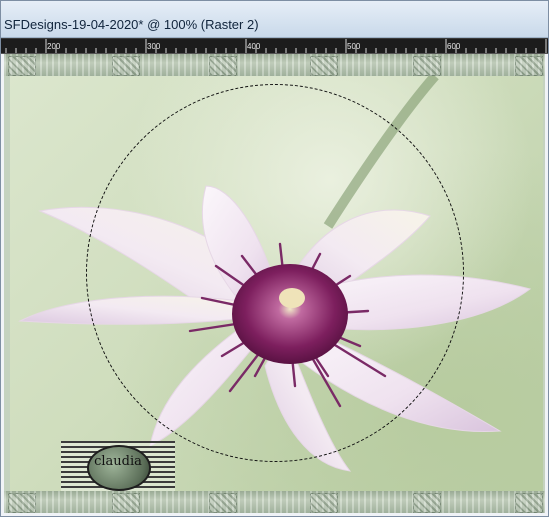 The width and height of the screenshot is (549, 517). I want to click on ruler-label: 200, so click(54, 46).